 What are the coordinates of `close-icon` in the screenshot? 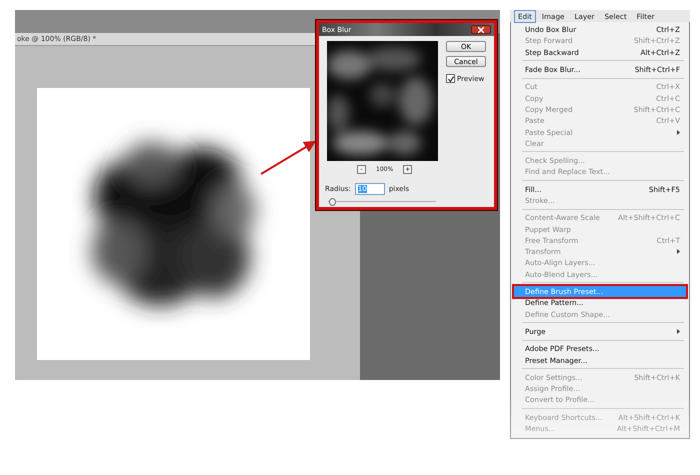 It's located at (481, 29).